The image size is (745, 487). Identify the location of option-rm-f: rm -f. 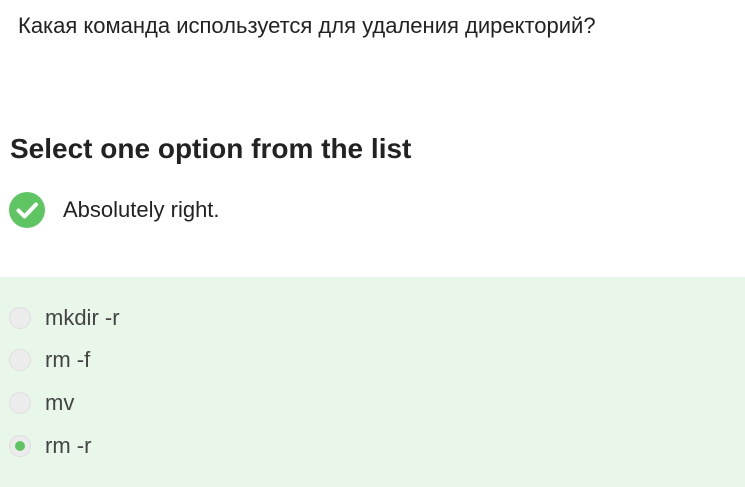
(49, 360).